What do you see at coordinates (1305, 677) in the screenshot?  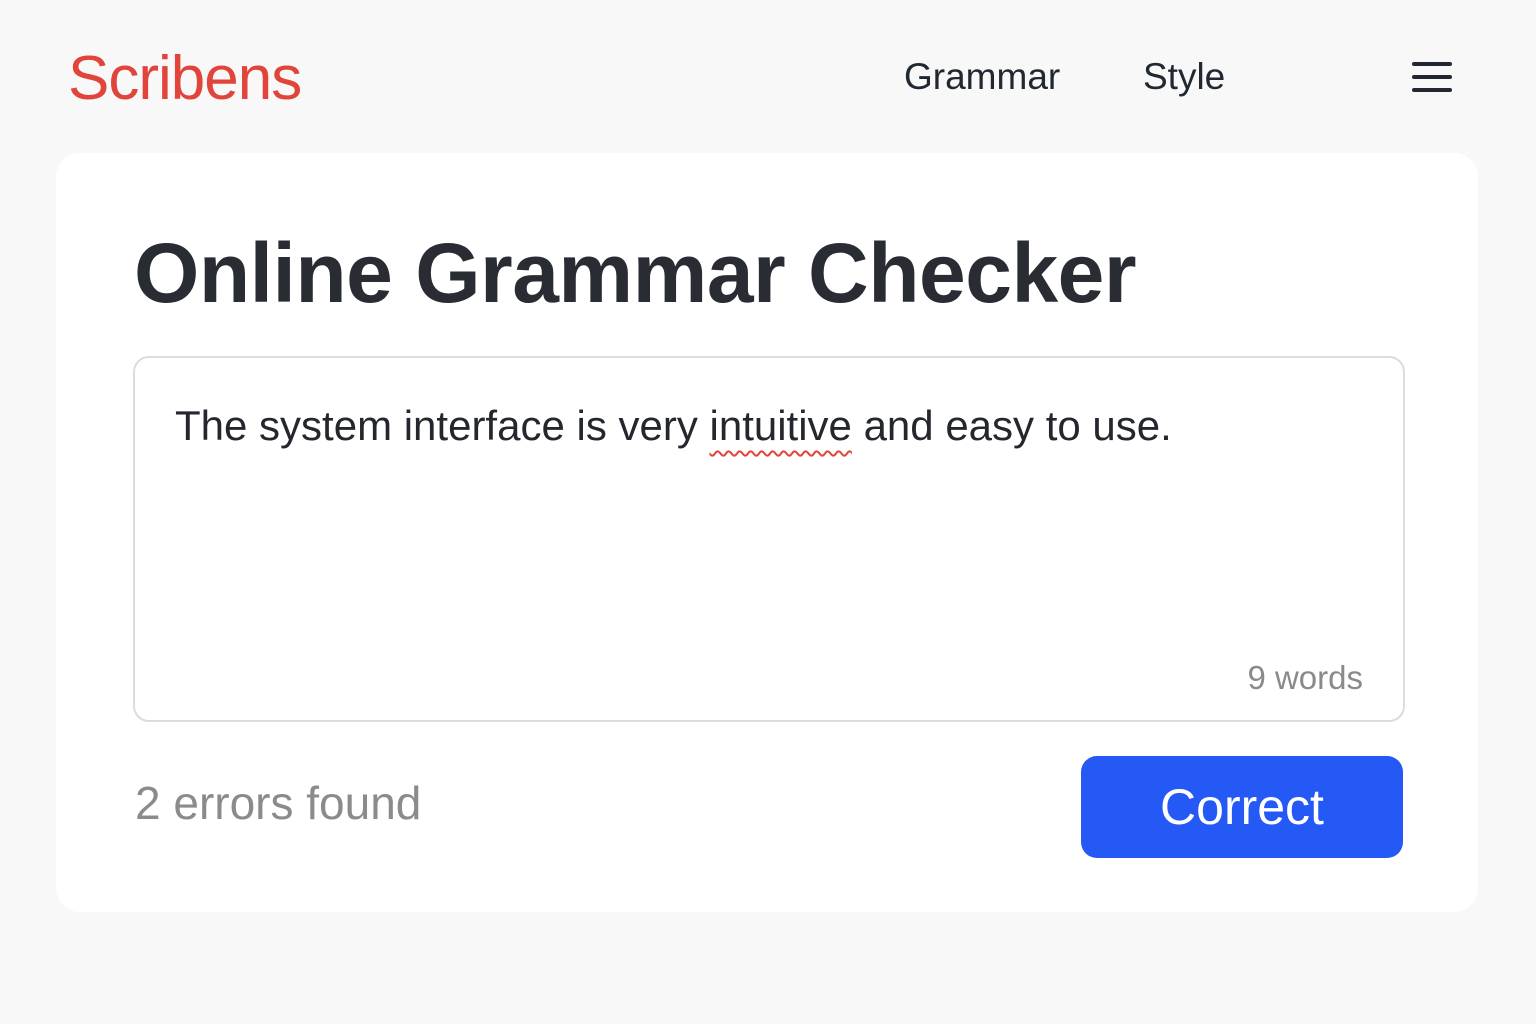 I see `word-count: 9 words` at bounding box center [1305, 677].